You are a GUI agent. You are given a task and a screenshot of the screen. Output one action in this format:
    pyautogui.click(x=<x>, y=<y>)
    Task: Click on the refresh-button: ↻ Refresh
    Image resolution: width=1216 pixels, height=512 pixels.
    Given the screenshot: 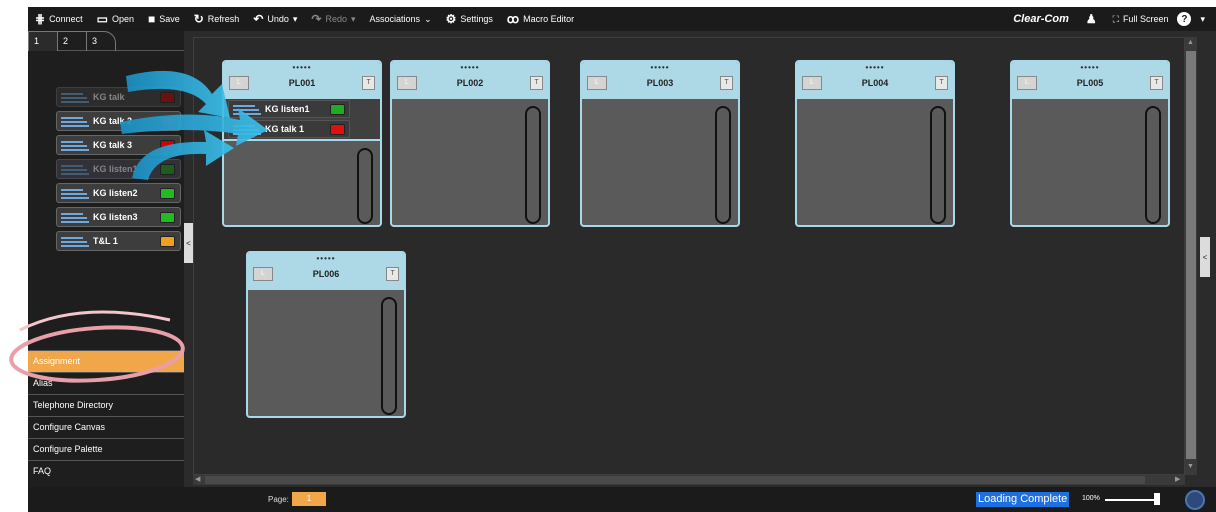 What is the action you would take?
    pyautogui.click(x=217, y=19)
    